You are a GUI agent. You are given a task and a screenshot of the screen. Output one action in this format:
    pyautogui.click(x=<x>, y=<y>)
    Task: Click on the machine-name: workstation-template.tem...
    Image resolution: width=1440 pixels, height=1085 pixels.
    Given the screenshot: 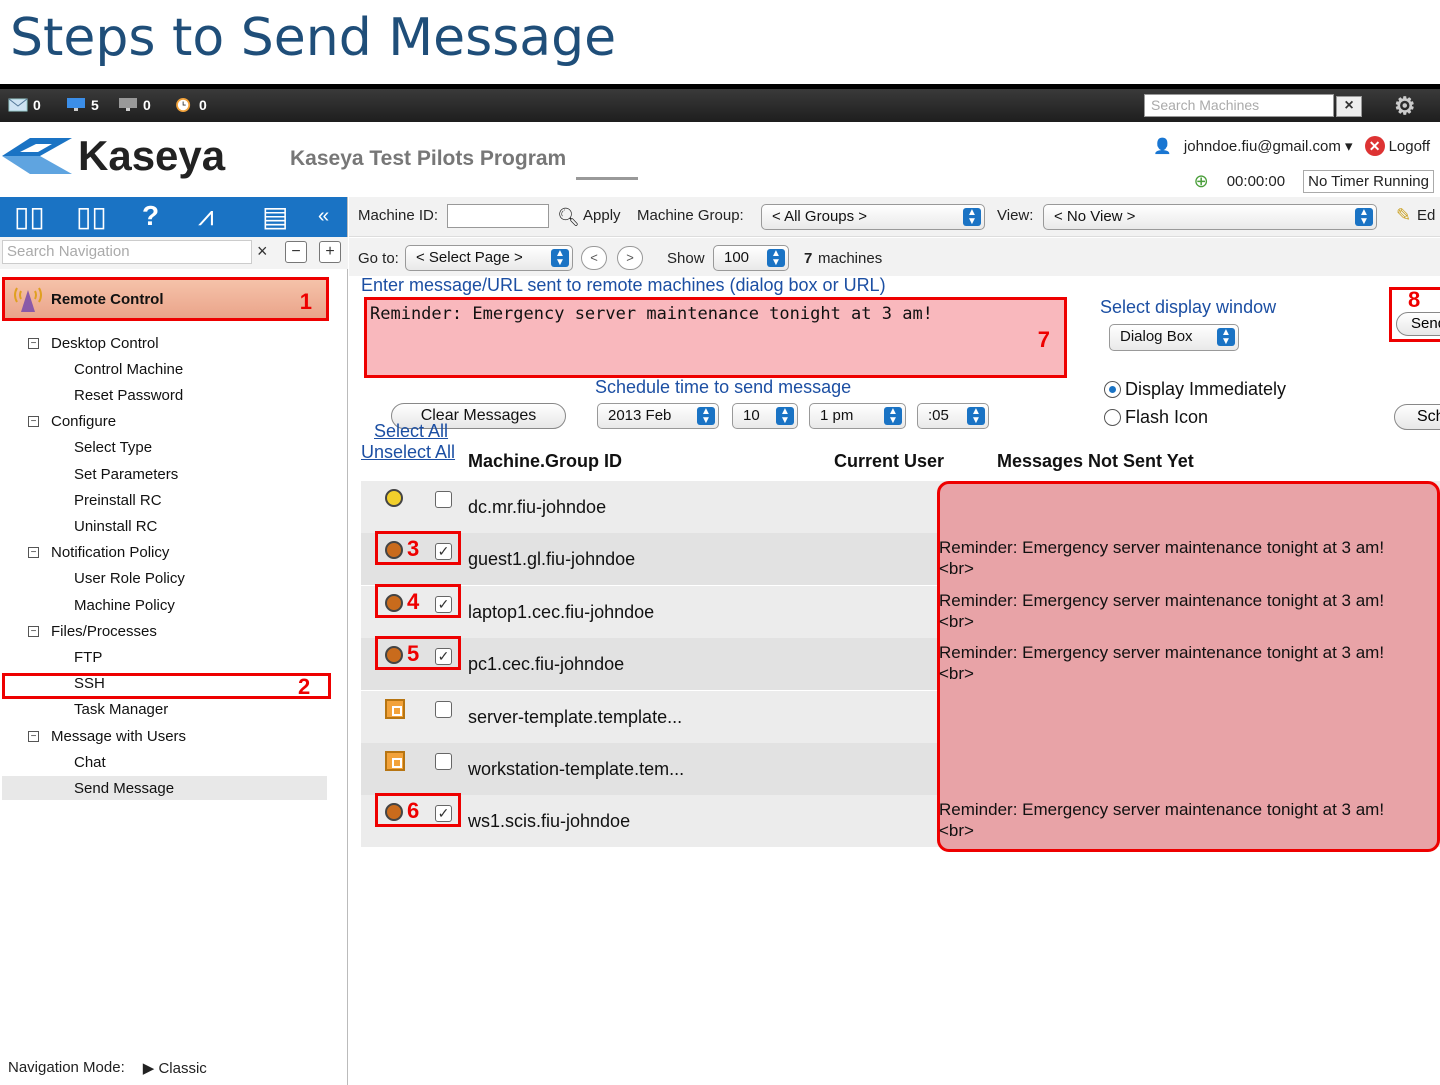 What is the action you would take?
    pyautogui.click(x=576, y=769)
    